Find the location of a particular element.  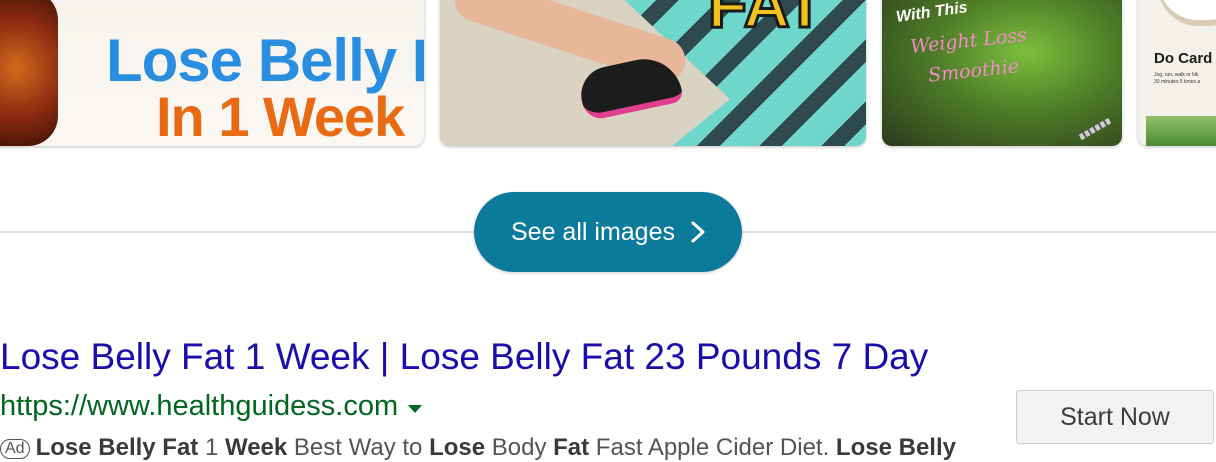

image-thumbnail-smoothie: With This Weight Loss Smoothie is located at coordinates (1002, 73).